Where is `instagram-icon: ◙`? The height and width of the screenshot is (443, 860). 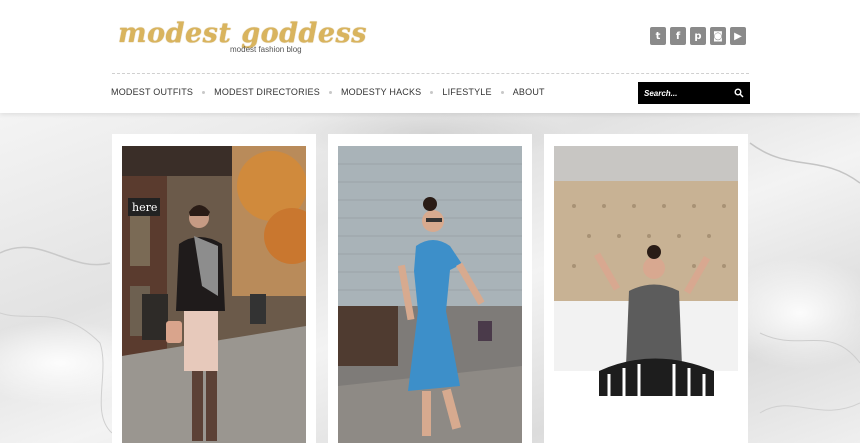 instagram-icon: ◙ is located at coordinates (718, 36).